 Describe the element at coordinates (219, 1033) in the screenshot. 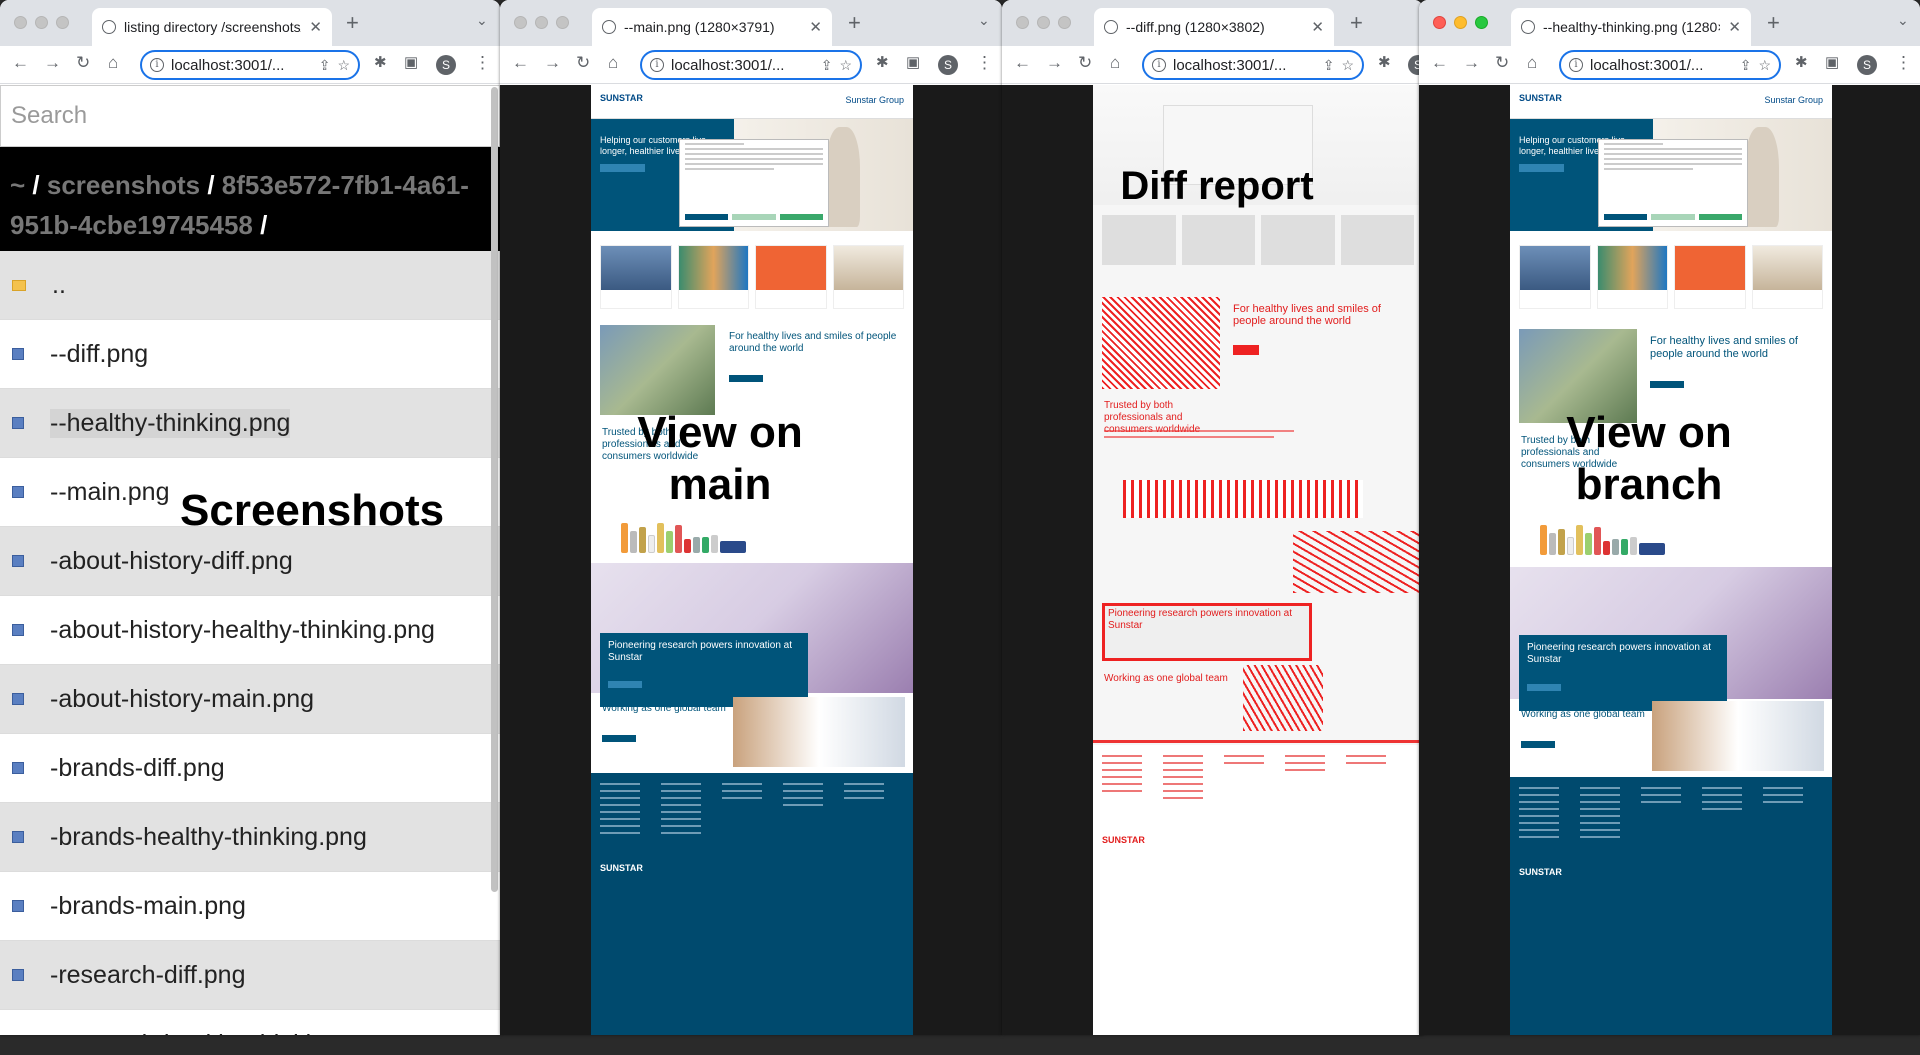

I see `file-name-link: -research-healthy-thinking.png` at that location.